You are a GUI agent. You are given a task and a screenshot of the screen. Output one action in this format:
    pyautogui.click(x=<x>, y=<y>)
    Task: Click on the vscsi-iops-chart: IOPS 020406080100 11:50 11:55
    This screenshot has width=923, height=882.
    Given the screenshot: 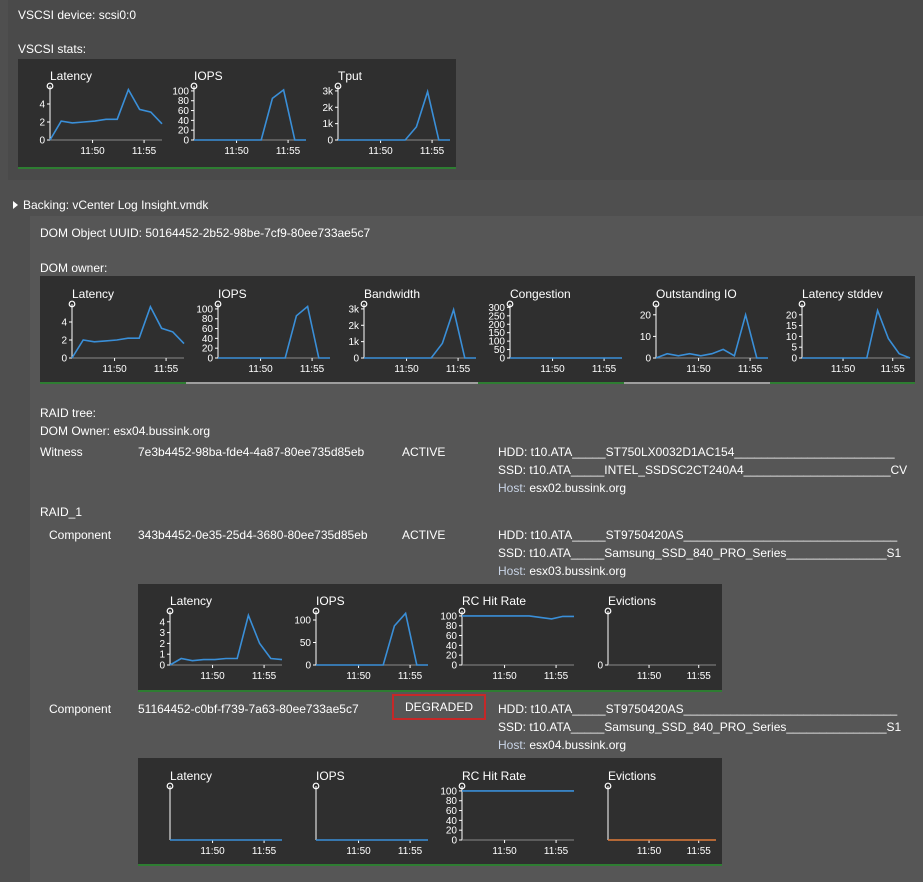 What is the action you would take?
    pyautogui.click(x=239, y=113)
    